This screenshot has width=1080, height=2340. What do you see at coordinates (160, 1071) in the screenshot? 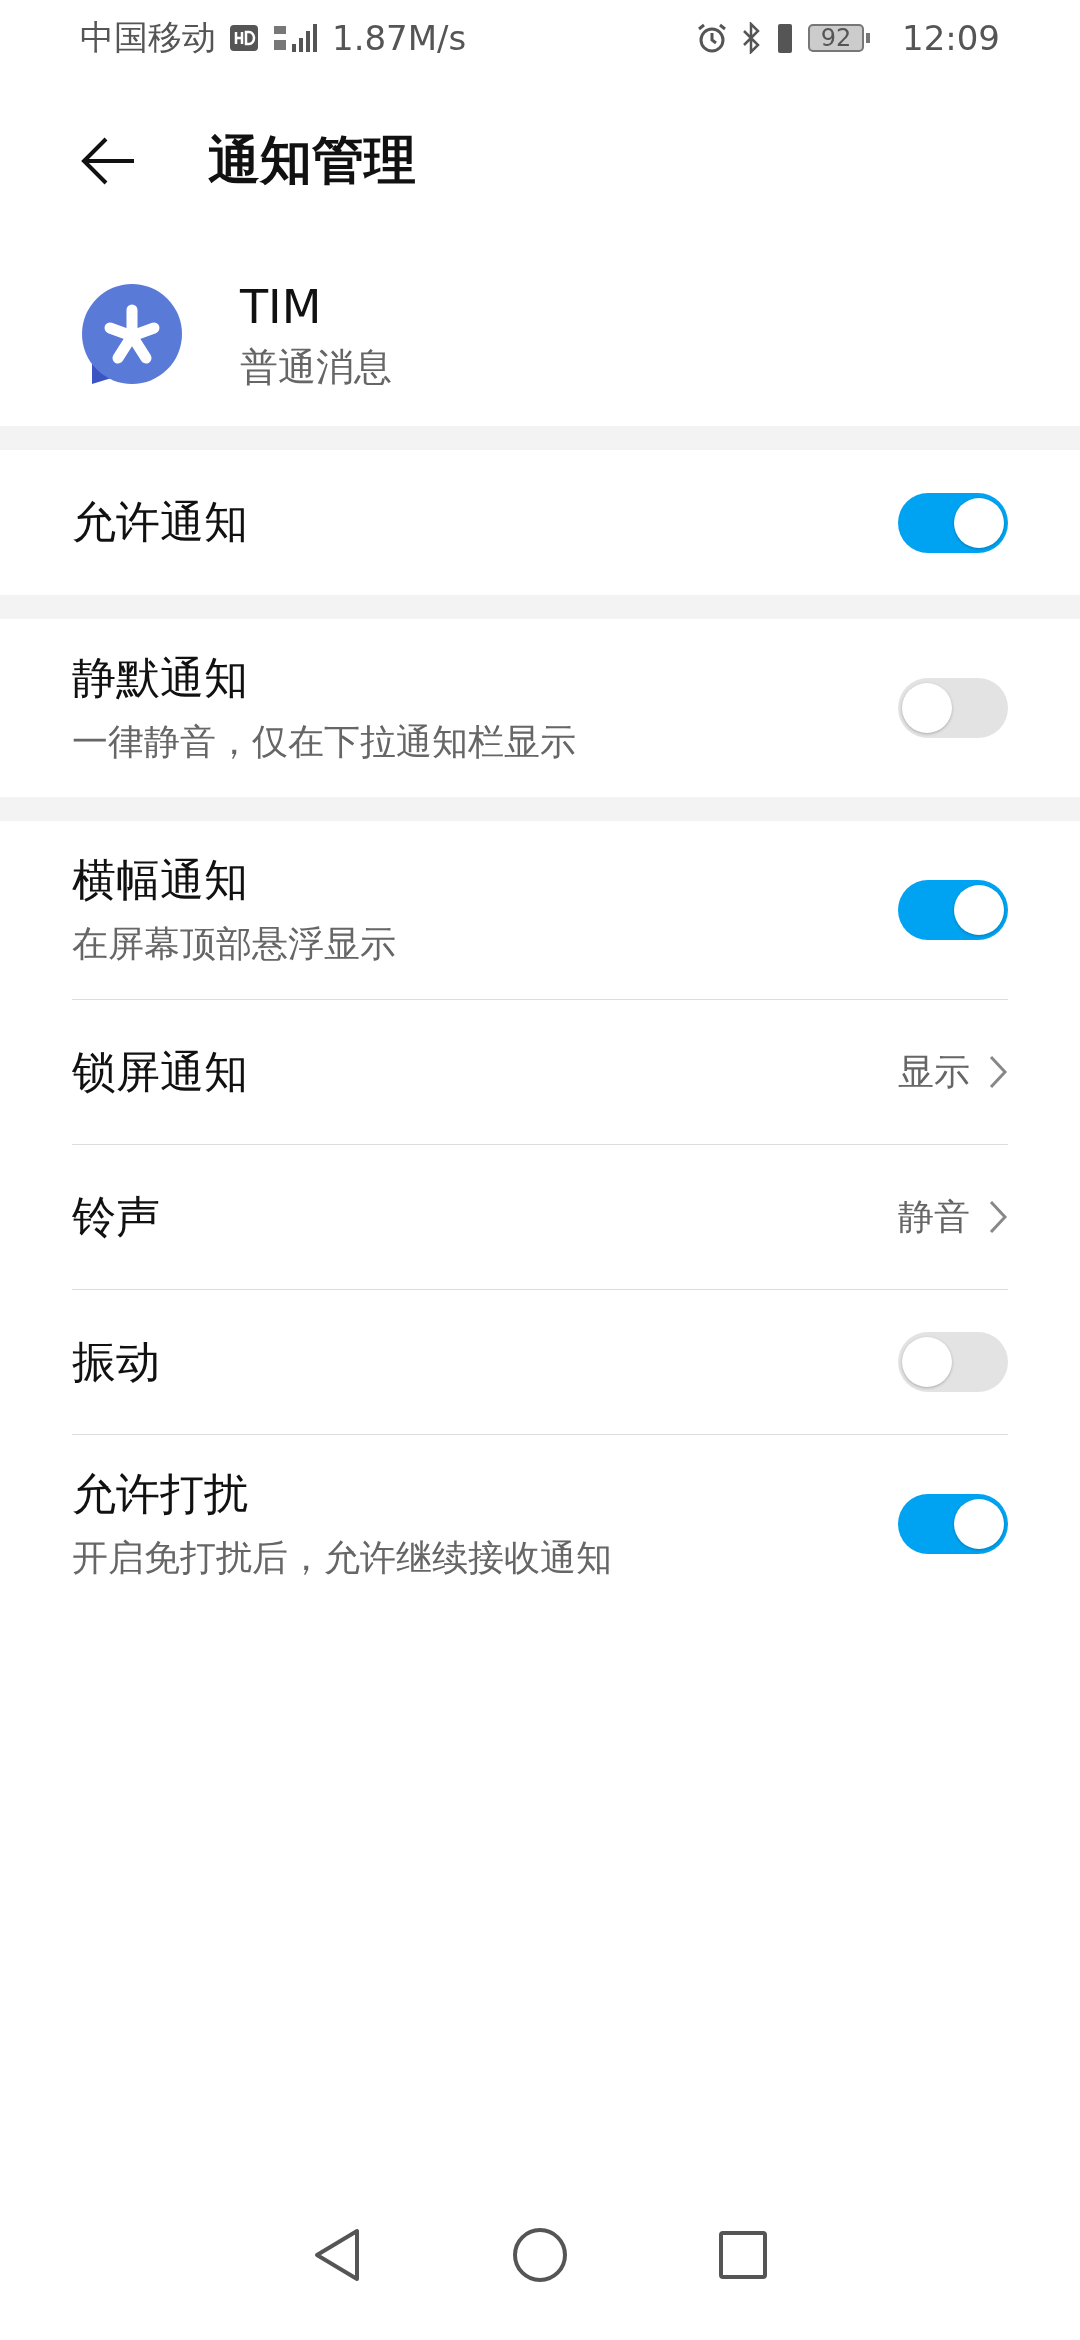
I see `setting-title: 锁屏通知` at bounding box center [160, 1071].